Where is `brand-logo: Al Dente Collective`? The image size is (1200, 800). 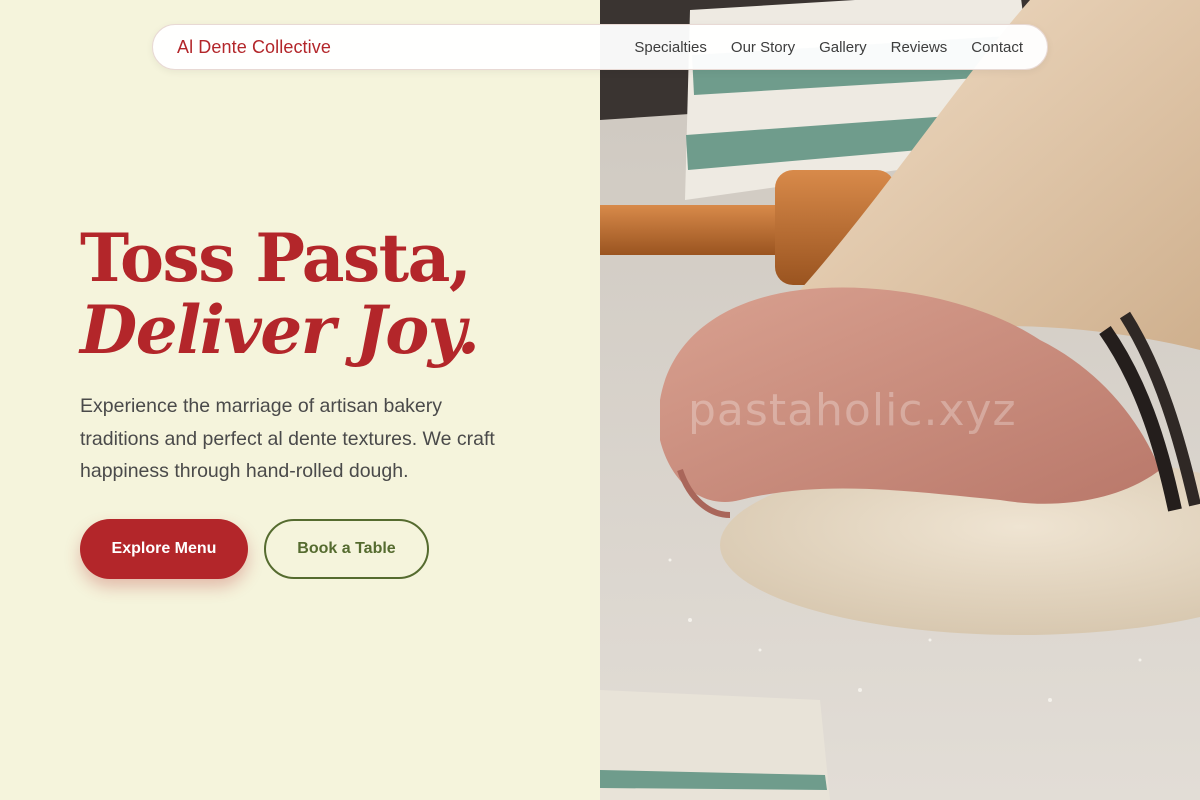 brand-logo: Al Dente Collective is located at coordinates (254, 47).